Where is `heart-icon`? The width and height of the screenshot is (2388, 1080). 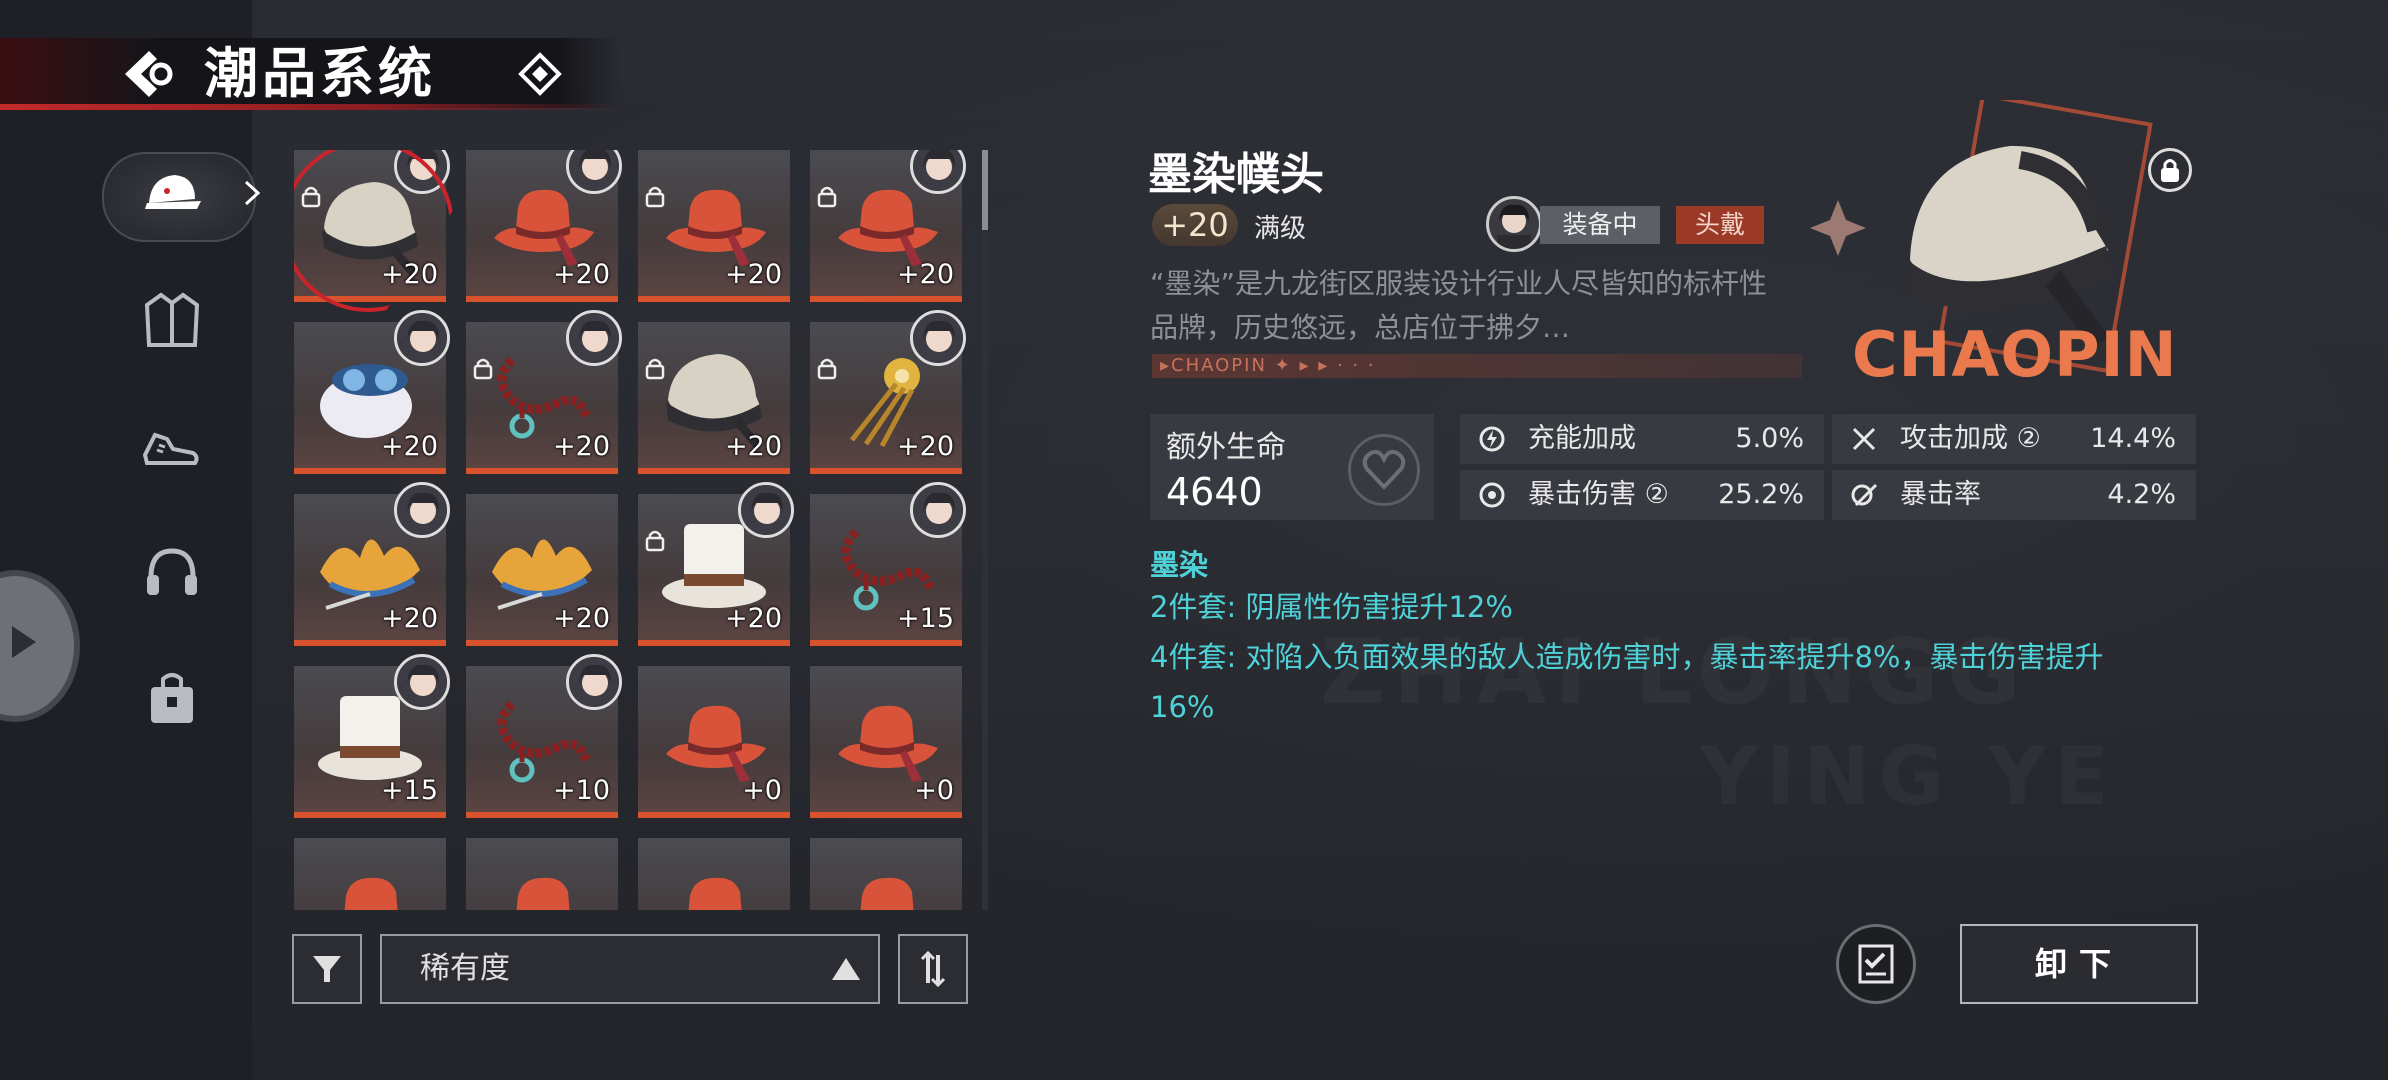 heart-icon is located at coordinates (1384, 470).